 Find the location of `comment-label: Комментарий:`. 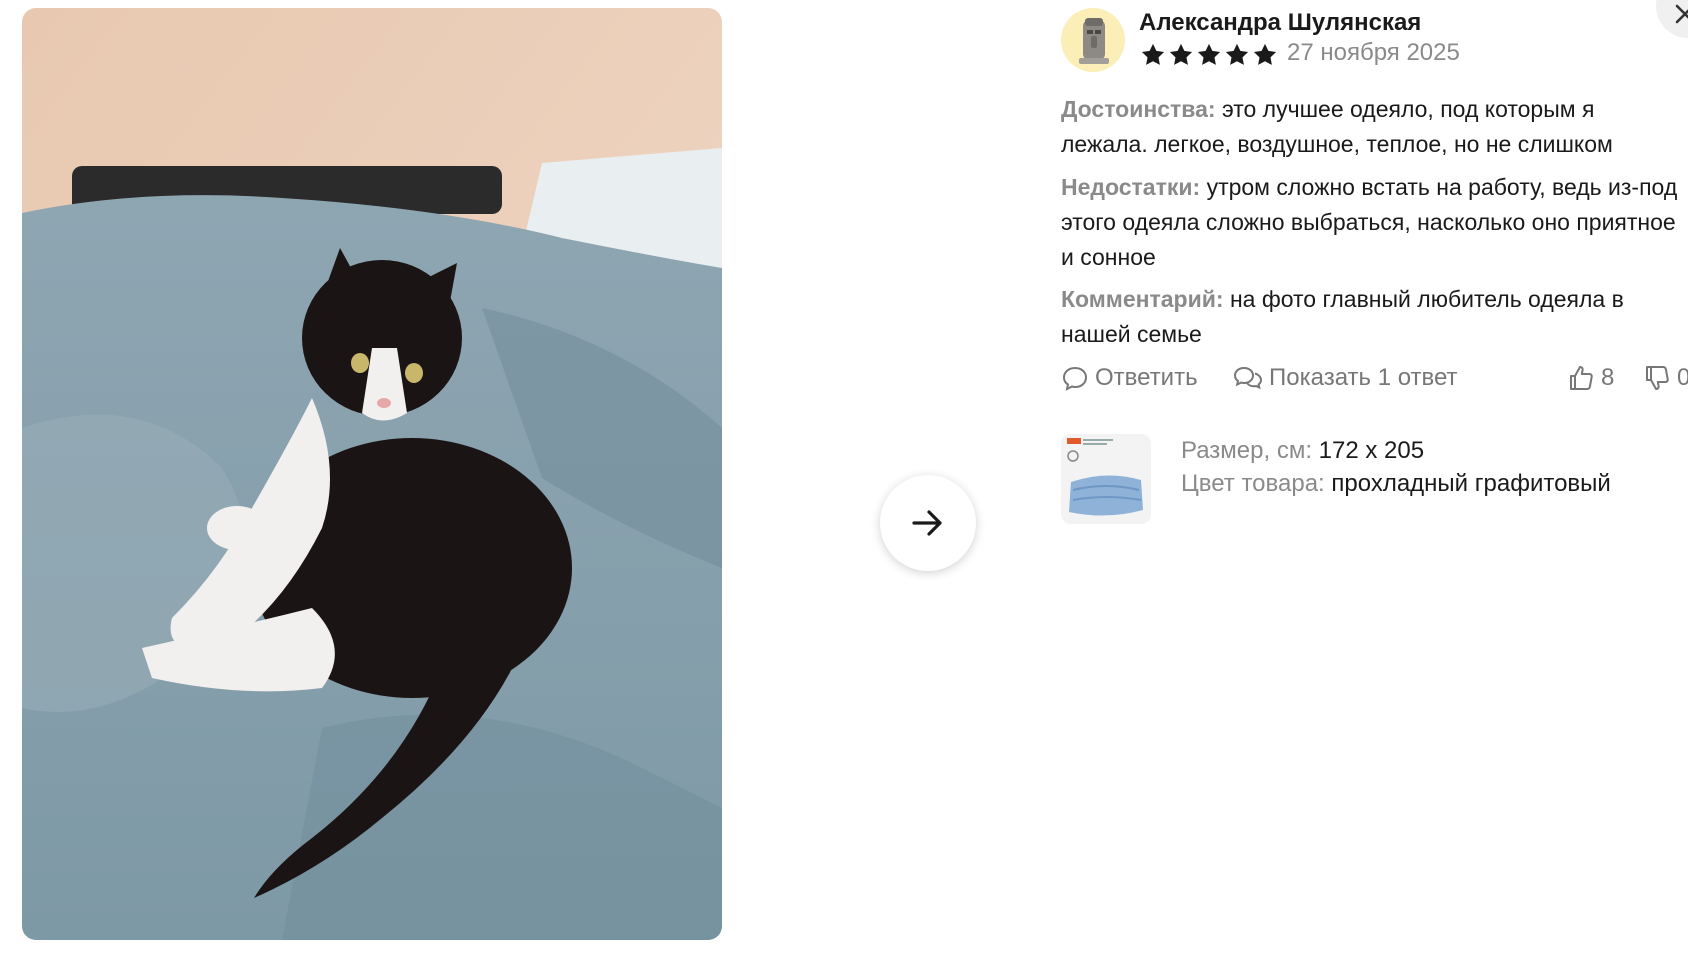

comment-label: Комментарий: is located at coordinates (1142, 299).